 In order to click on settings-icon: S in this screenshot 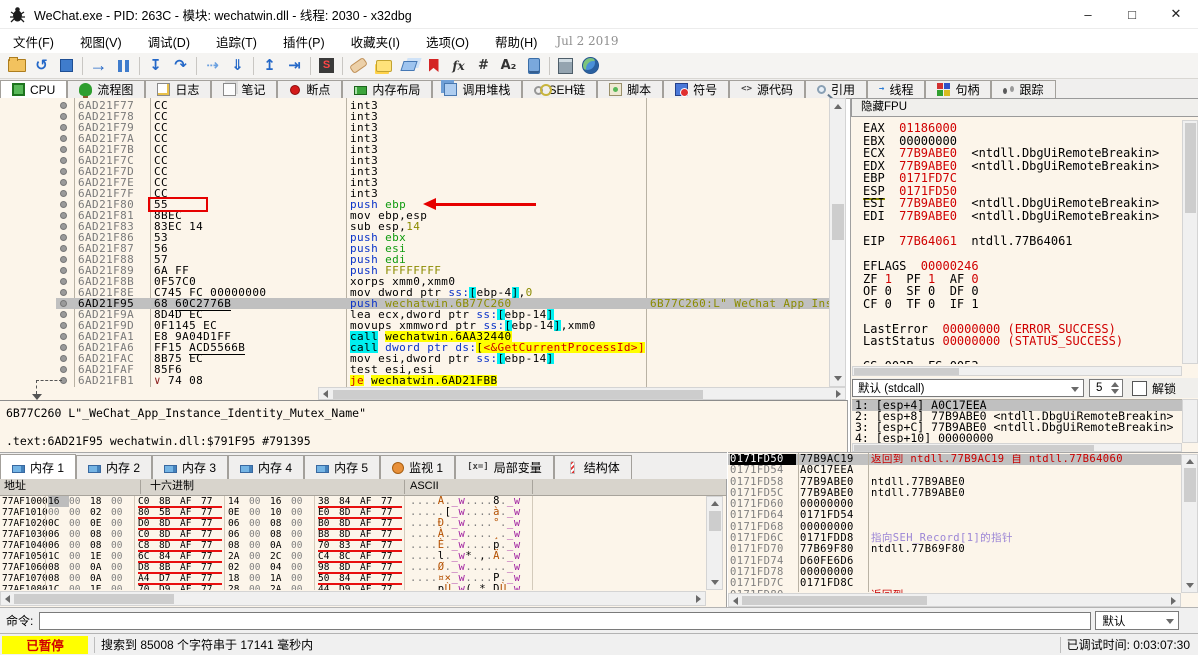, I will do `click(326, 66)`.